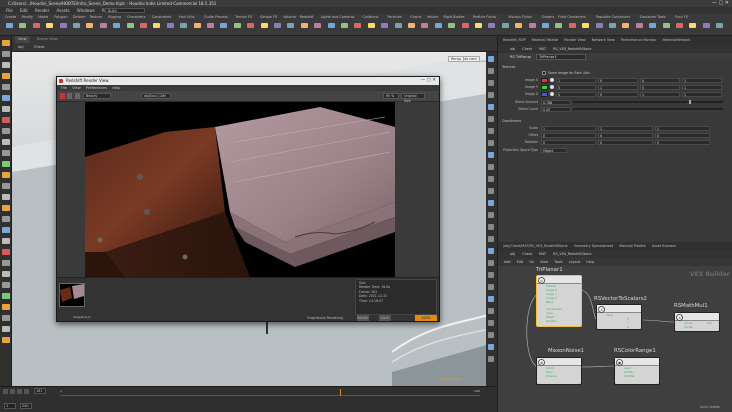 The image size is (732, 412). What do you see at coordinates (432, 17) in the screenshot?
I see `shelf-tab: Vellum` at bounding box center [432, 17].